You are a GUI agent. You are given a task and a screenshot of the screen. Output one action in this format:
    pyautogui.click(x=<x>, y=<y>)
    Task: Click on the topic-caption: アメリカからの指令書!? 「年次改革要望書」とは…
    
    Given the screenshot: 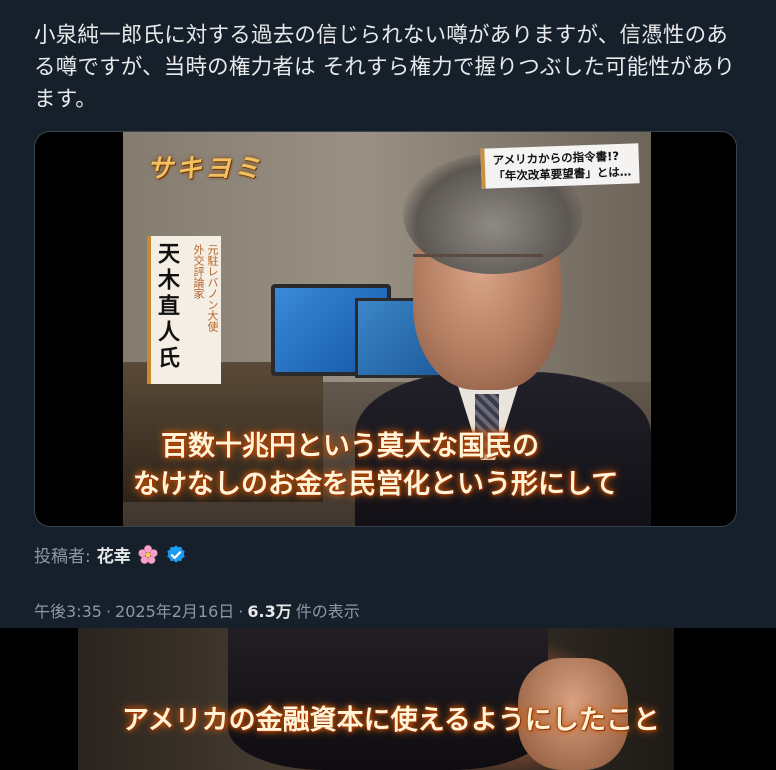 What is the action you would take?
    pyautogui.click(x=560, y=166)
    